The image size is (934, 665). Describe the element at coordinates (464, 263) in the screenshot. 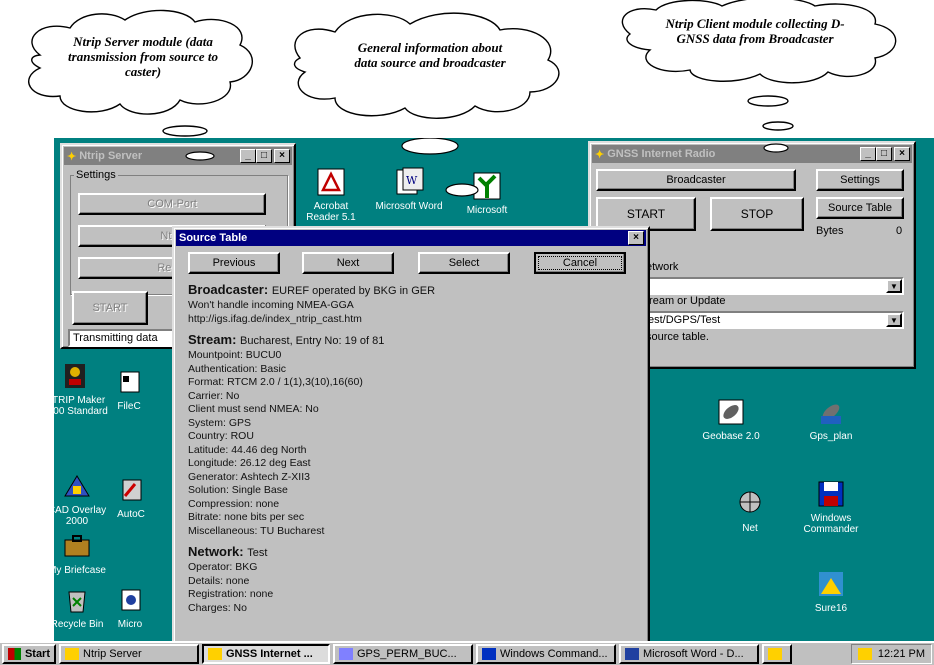

I see `select-button: Select` at that location.